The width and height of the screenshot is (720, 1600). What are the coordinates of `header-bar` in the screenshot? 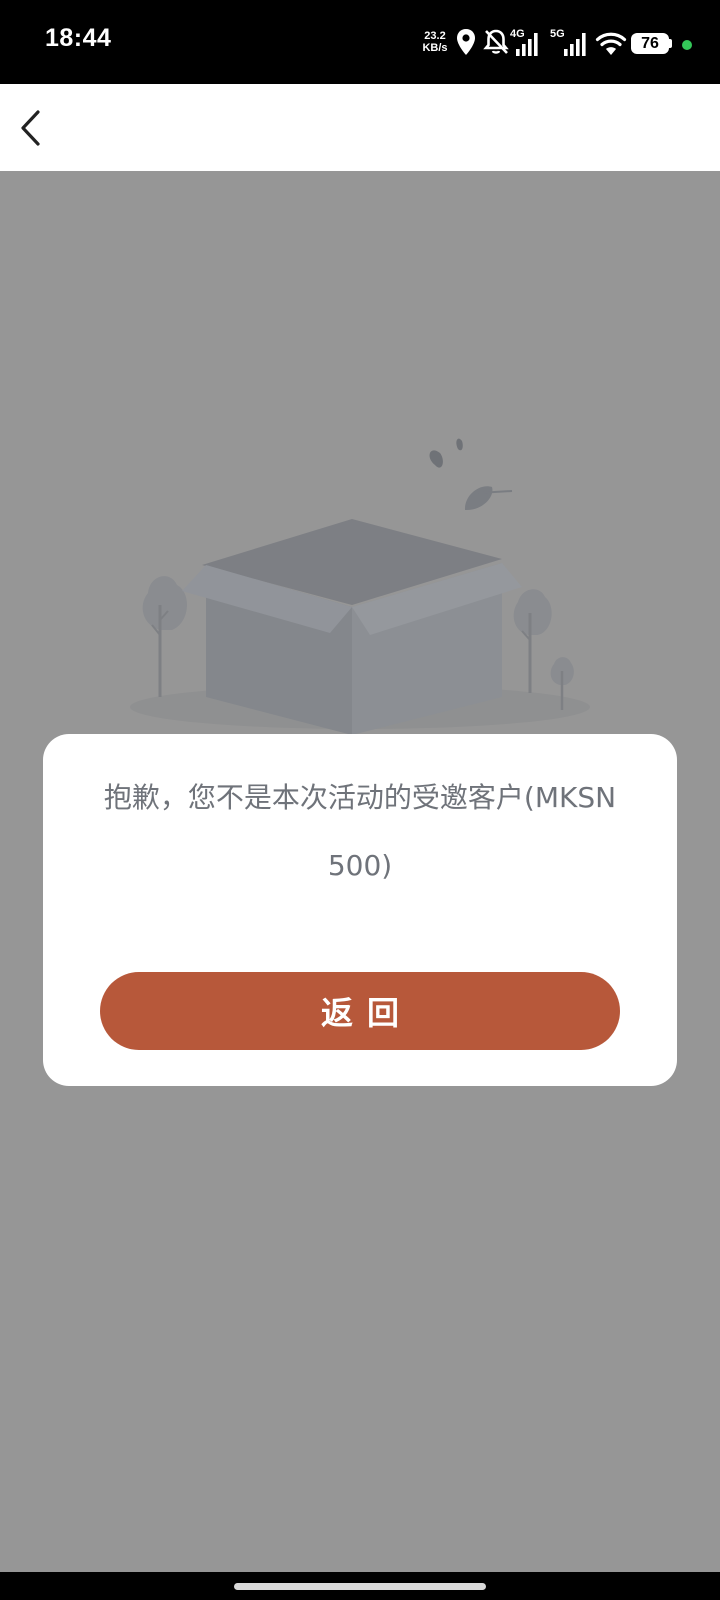 It's located at (360, 127).